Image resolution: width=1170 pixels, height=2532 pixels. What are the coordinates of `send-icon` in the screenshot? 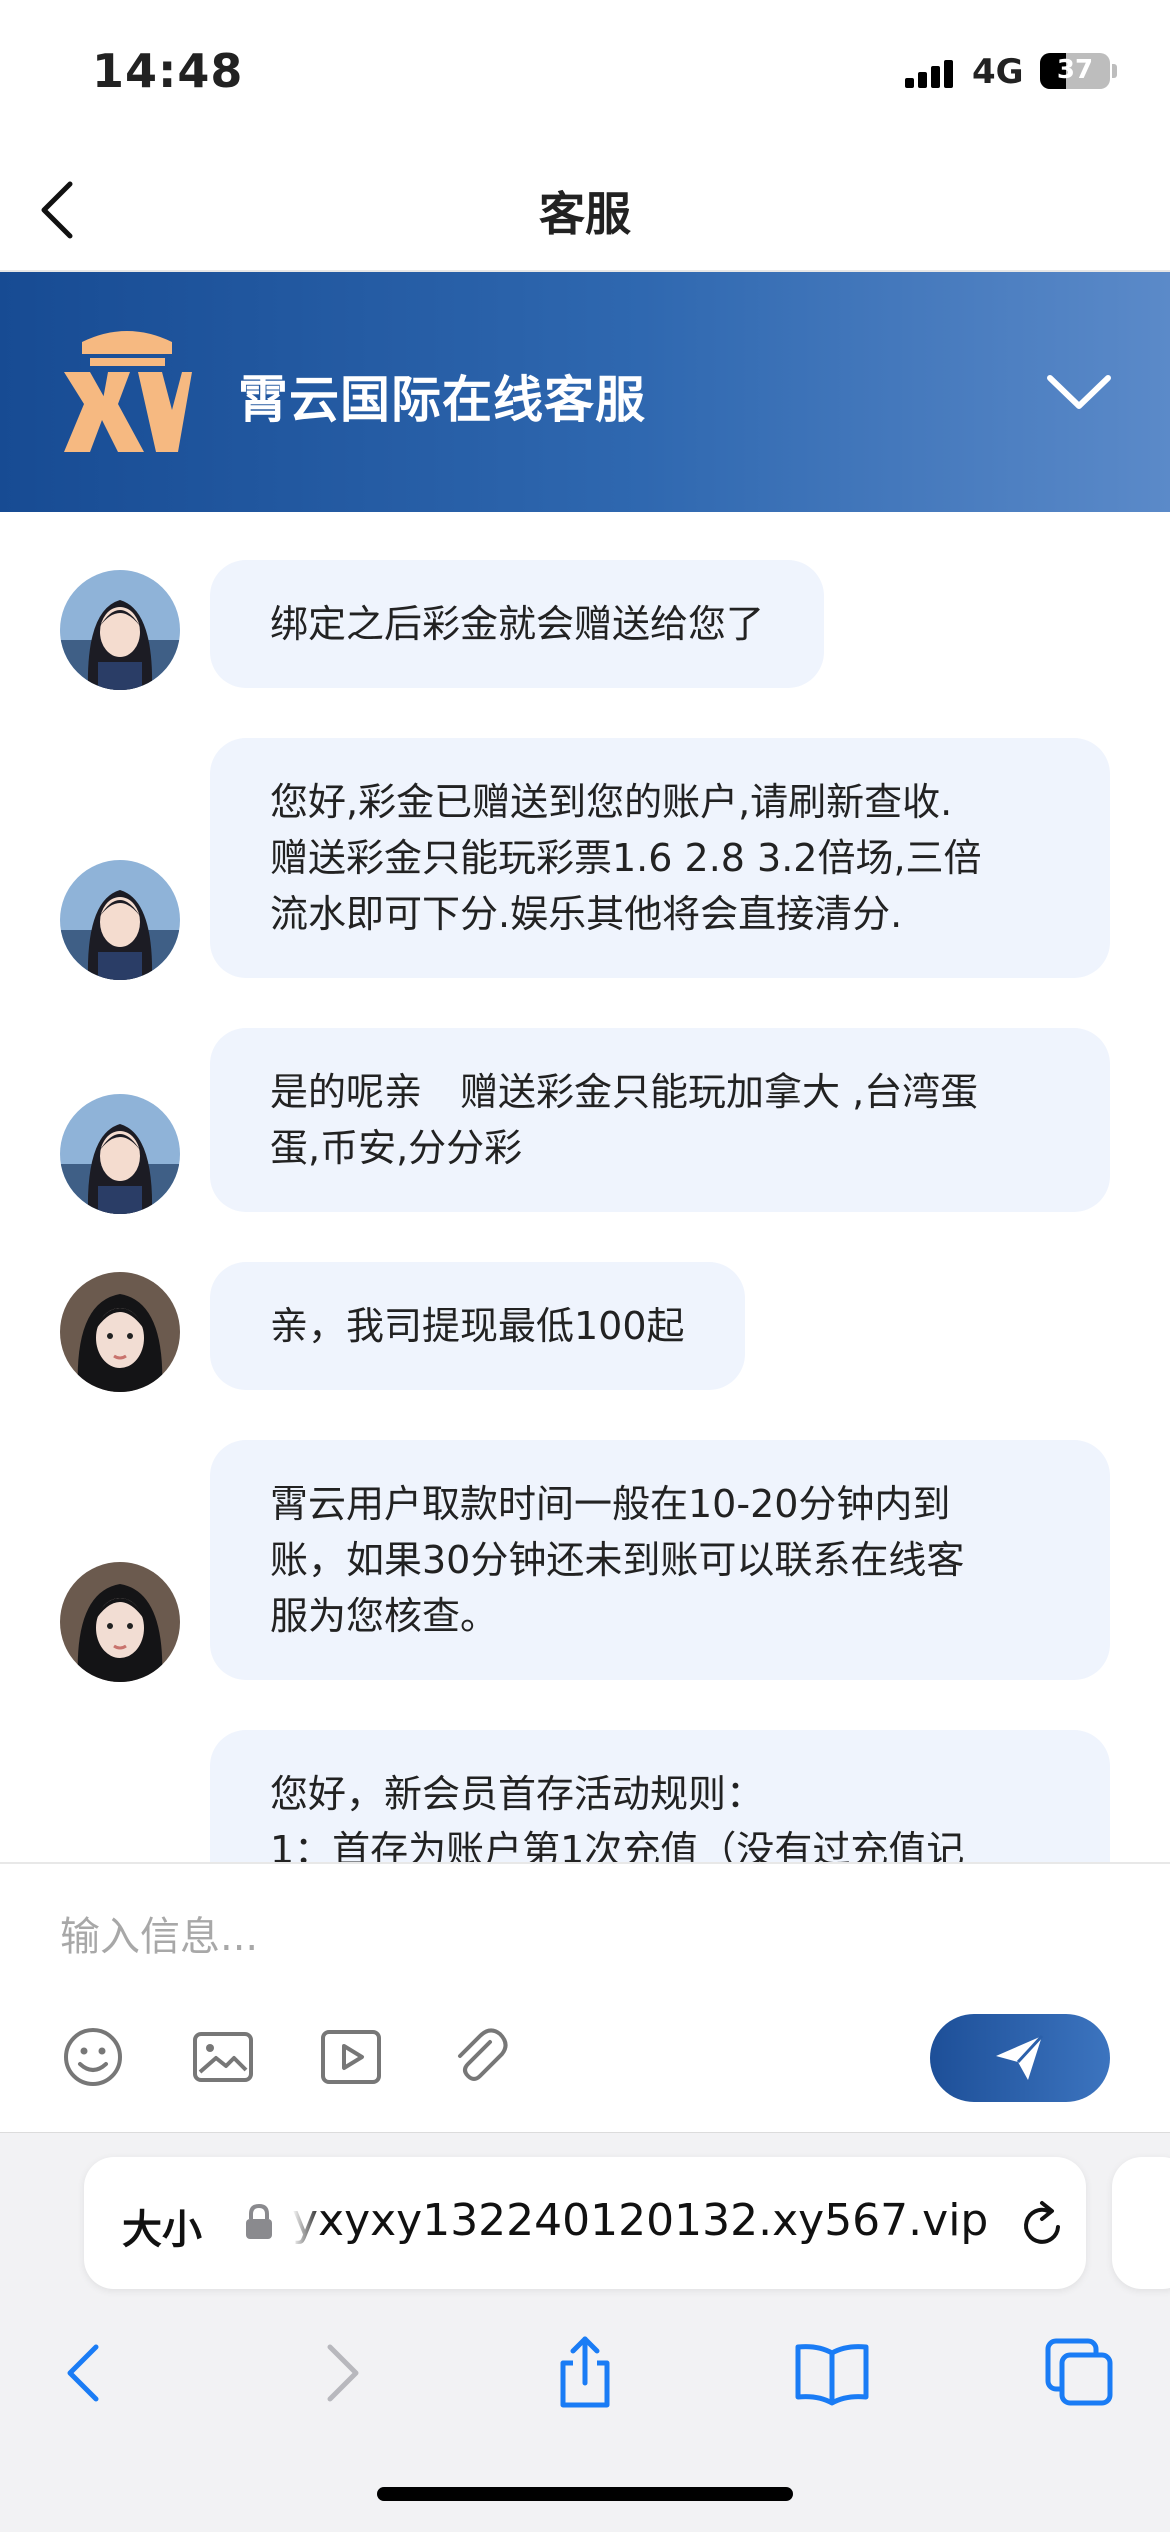 It's located at (1020, 2057).